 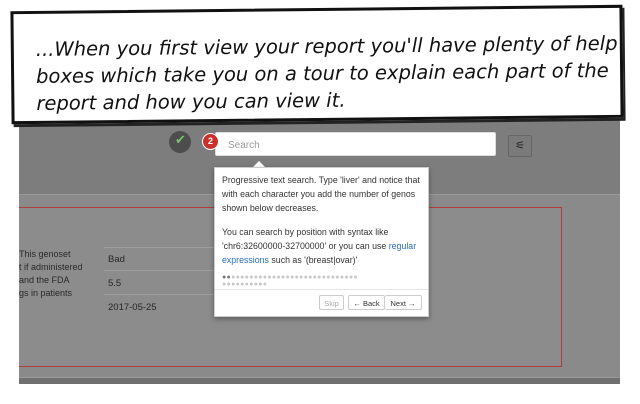 I want to click on tour-paragraph-2-suffix: such as '(breast|ovar)', so click(x=314, y=260).